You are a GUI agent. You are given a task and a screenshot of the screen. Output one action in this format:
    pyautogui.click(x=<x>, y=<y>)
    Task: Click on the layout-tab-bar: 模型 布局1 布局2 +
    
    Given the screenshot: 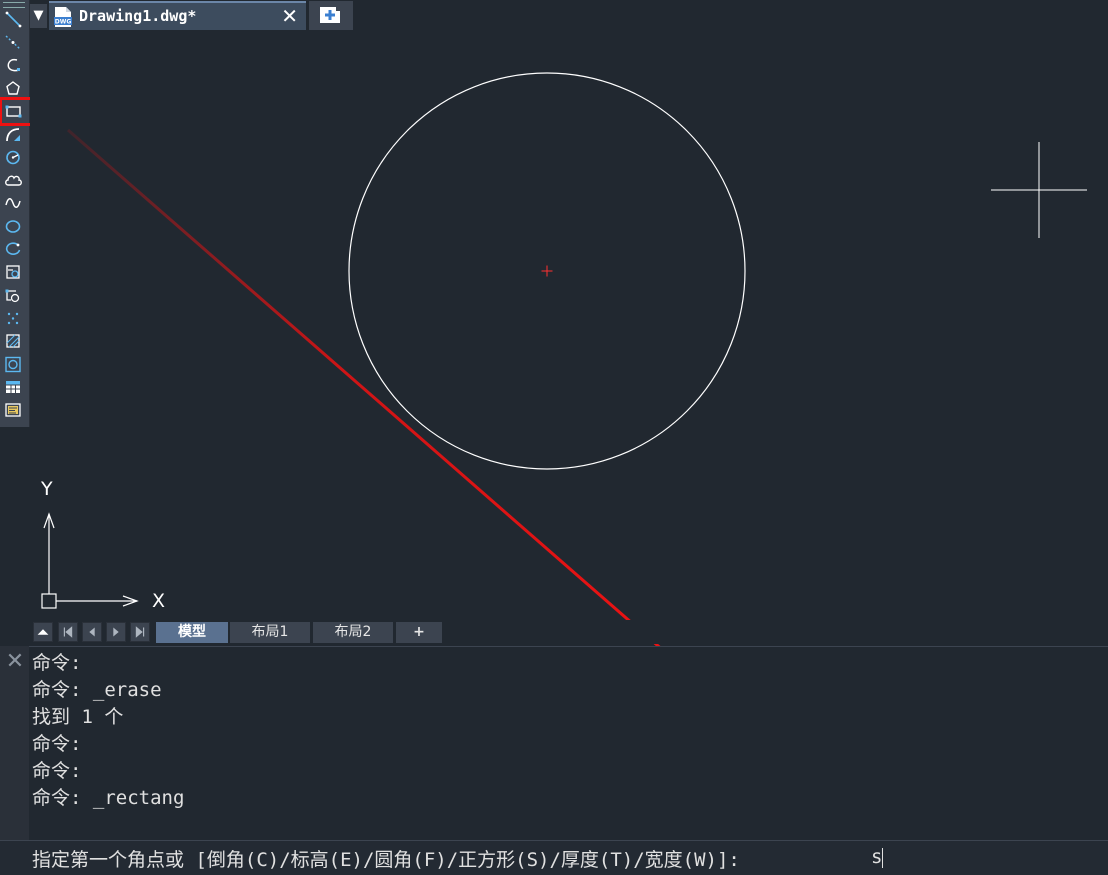 What is the action you would take?
    pyautogui.click(x=569, y=632)
    